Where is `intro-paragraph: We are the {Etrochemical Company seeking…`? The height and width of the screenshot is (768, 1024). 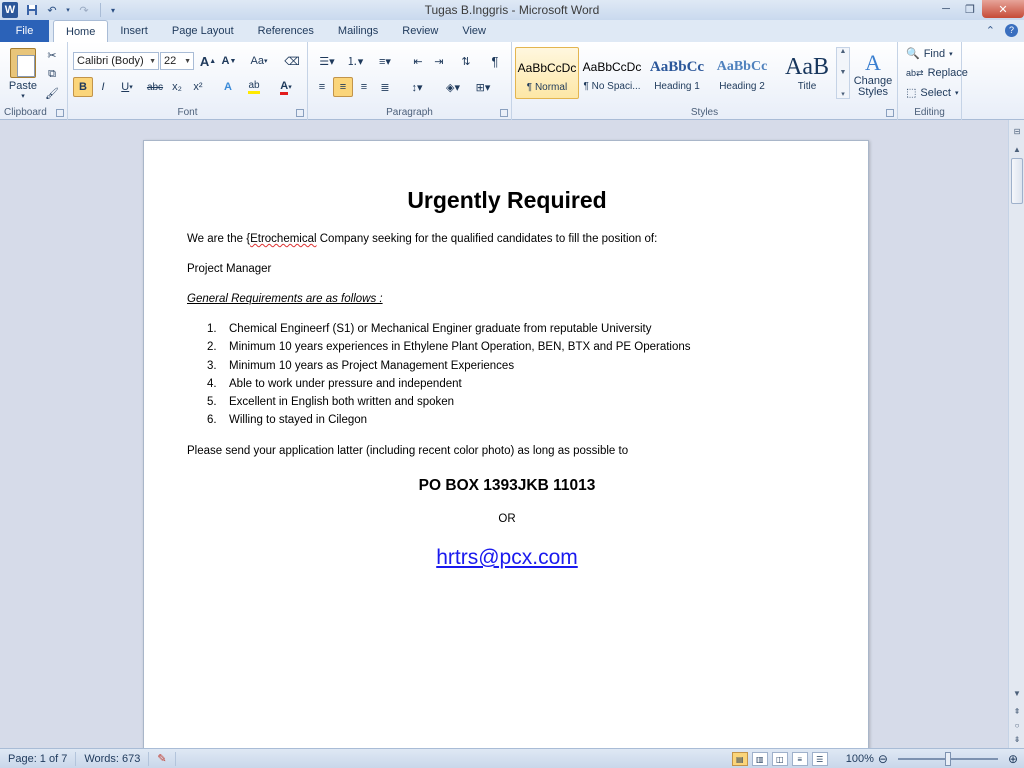
intro-paragraph: We are the {Etrochemical Company seeking… is located at coordinates (422, 239).